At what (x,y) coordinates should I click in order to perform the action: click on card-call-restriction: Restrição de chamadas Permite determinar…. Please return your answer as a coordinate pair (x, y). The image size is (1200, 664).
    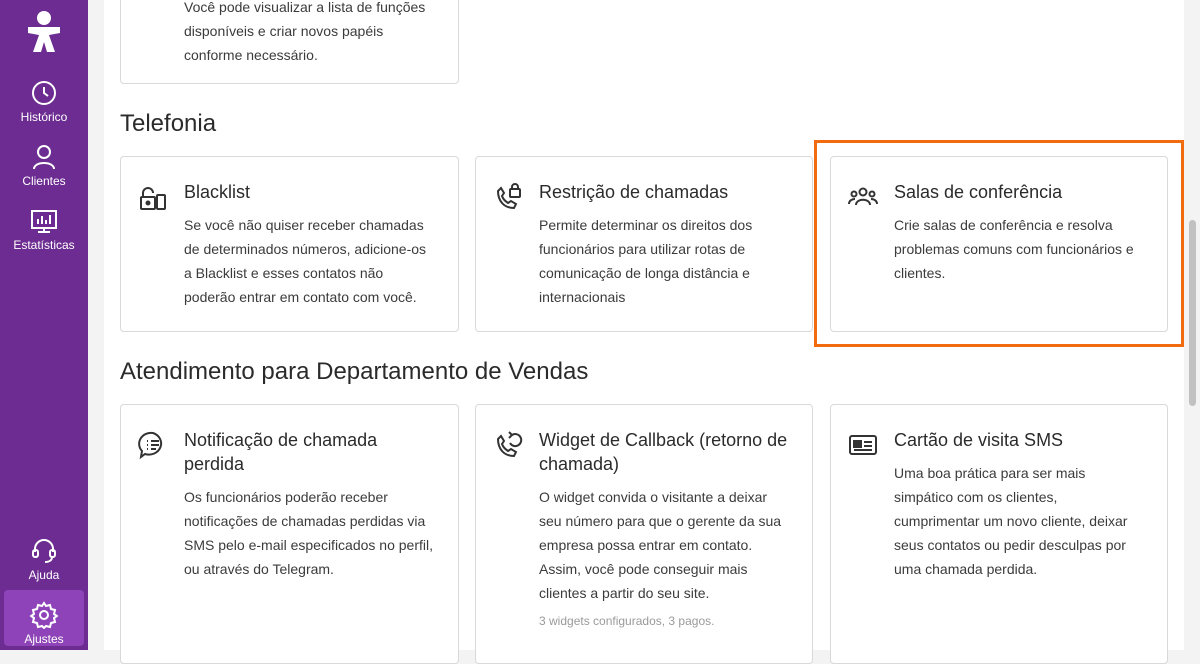
    Looking at the image, I should click on (644, 244).